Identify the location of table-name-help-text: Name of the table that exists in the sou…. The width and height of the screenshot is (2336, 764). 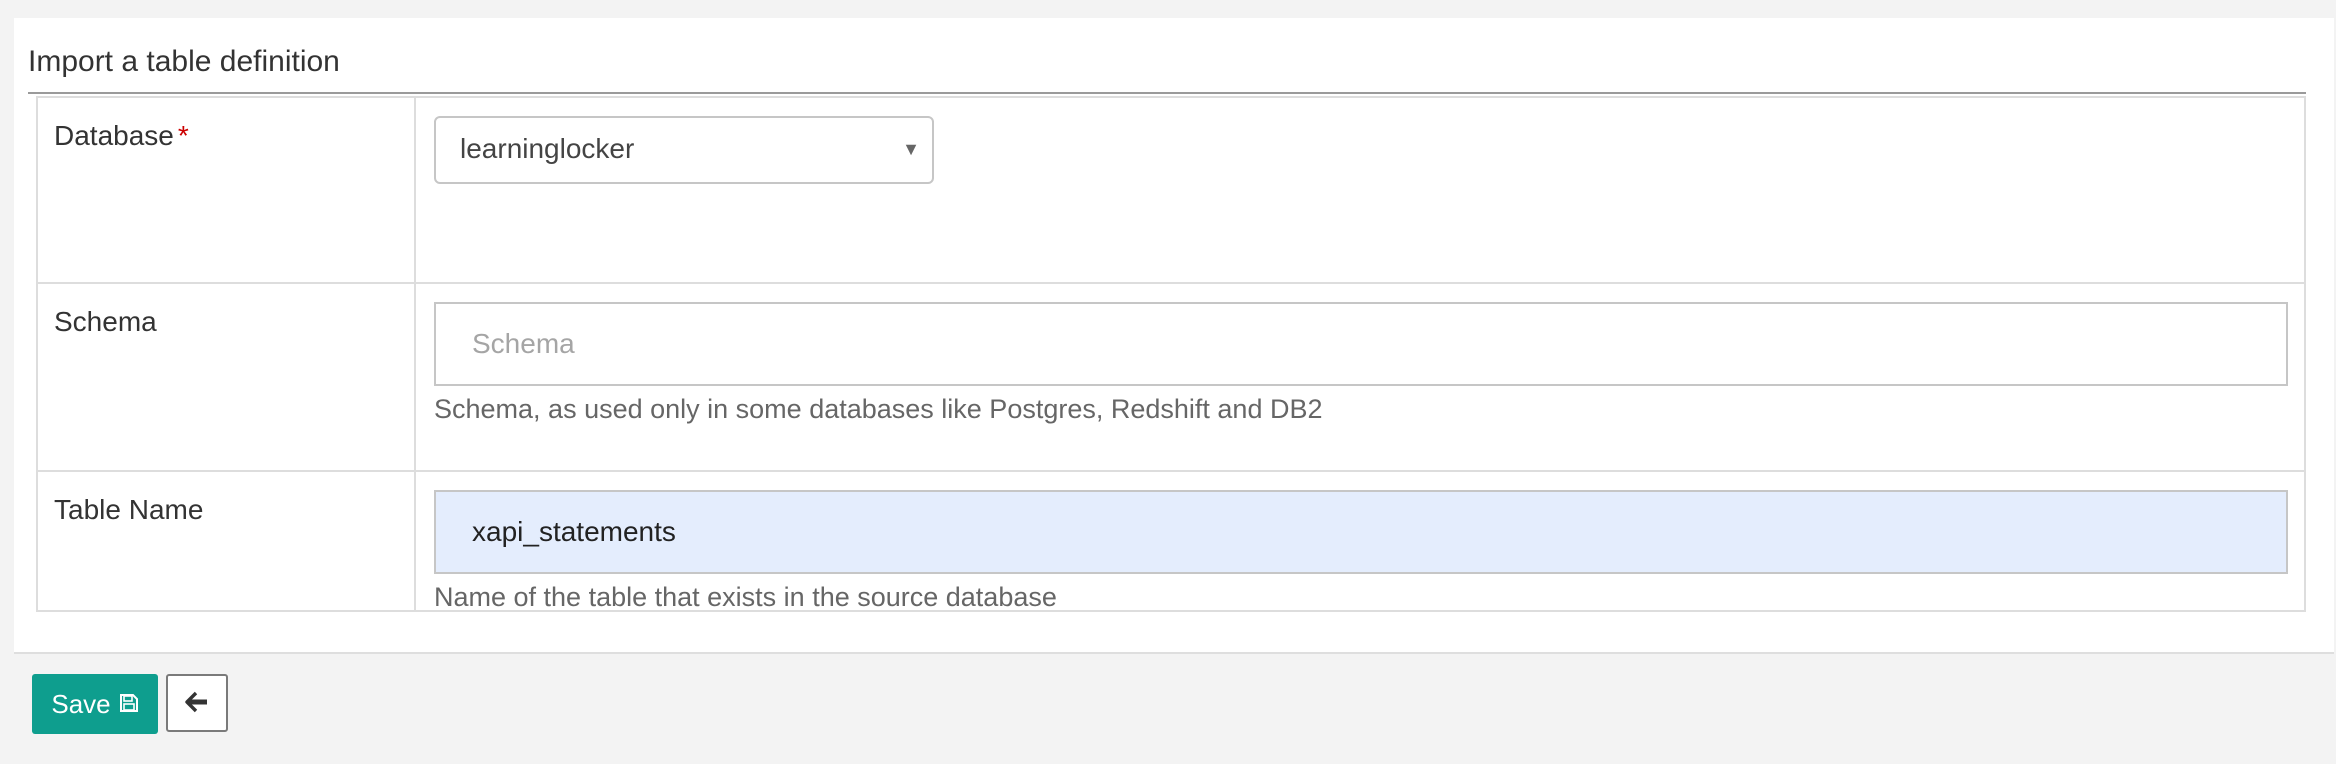
(745, 597).